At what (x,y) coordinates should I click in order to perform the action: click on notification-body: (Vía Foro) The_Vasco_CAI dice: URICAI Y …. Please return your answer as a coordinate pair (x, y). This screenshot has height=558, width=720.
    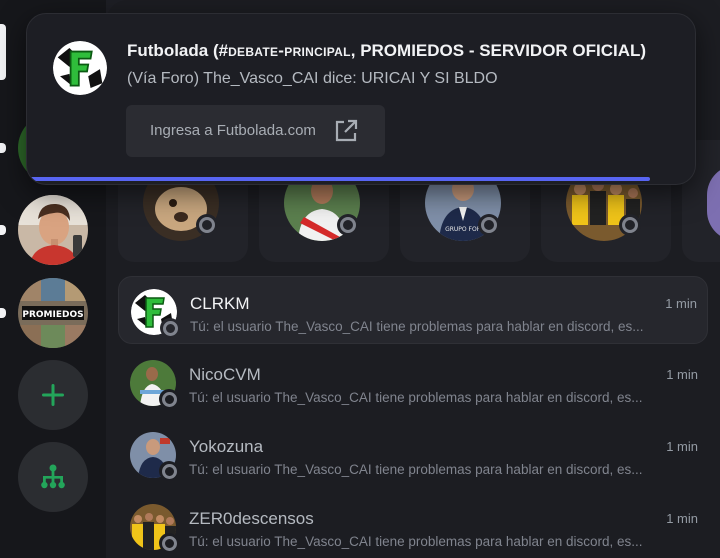
    Looking at the image, I should click on (312, 78).